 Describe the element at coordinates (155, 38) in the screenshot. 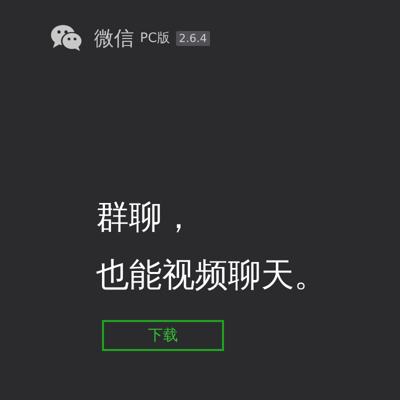

I see `edition-label: PC版` at that location.